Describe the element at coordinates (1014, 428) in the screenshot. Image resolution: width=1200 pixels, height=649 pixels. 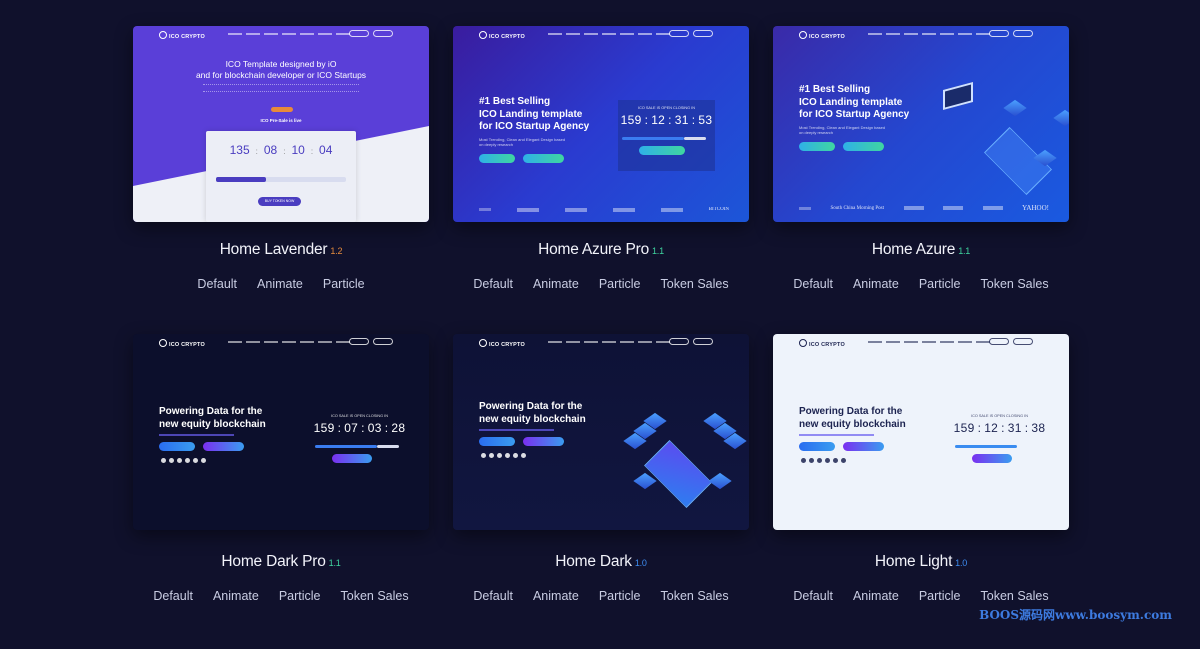
I see `countdown-value: 31` at that location.